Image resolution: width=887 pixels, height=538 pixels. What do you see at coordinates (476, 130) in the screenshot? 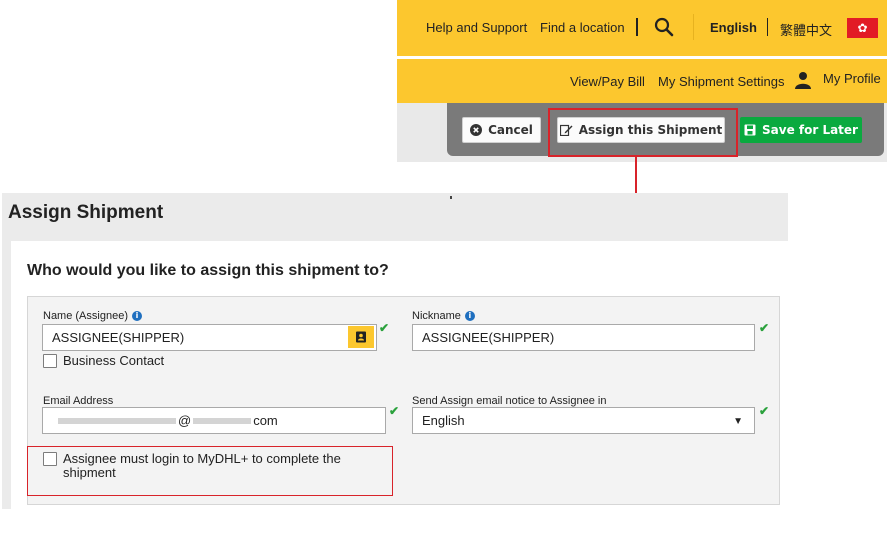
I see `cancel-icon` at bounding box center [476, 130].